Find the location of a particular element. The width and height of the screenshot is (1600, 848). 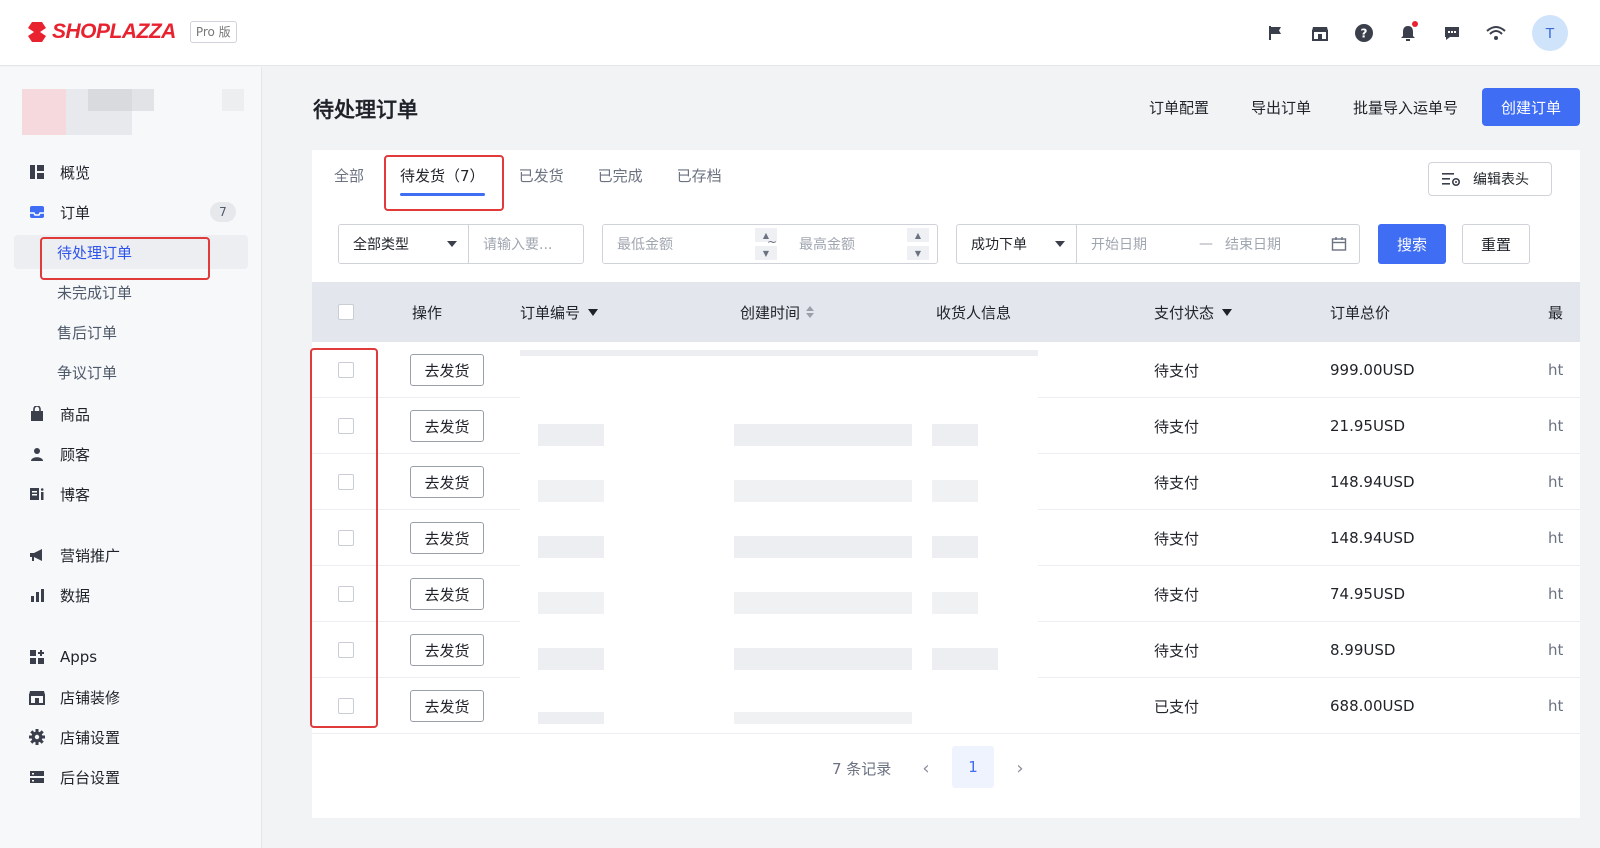

edit-columns-button: 编辑表头 is located at coordinates (1490, 179).